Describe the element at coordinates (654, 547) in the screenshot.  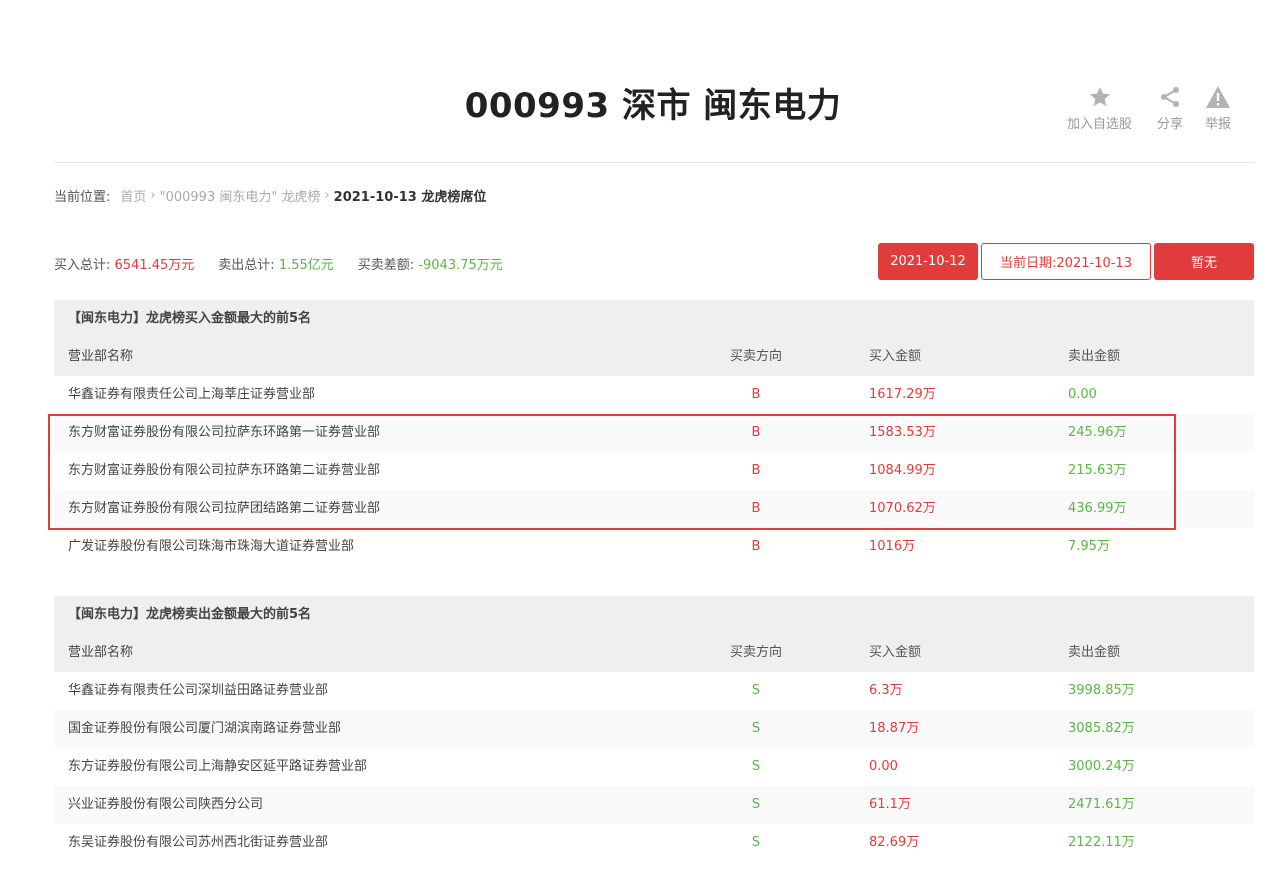
I see `table-row: 广发证券股份有限公司珠海市珠海大道证券营业部 B 1016万 7.95万` at that location.